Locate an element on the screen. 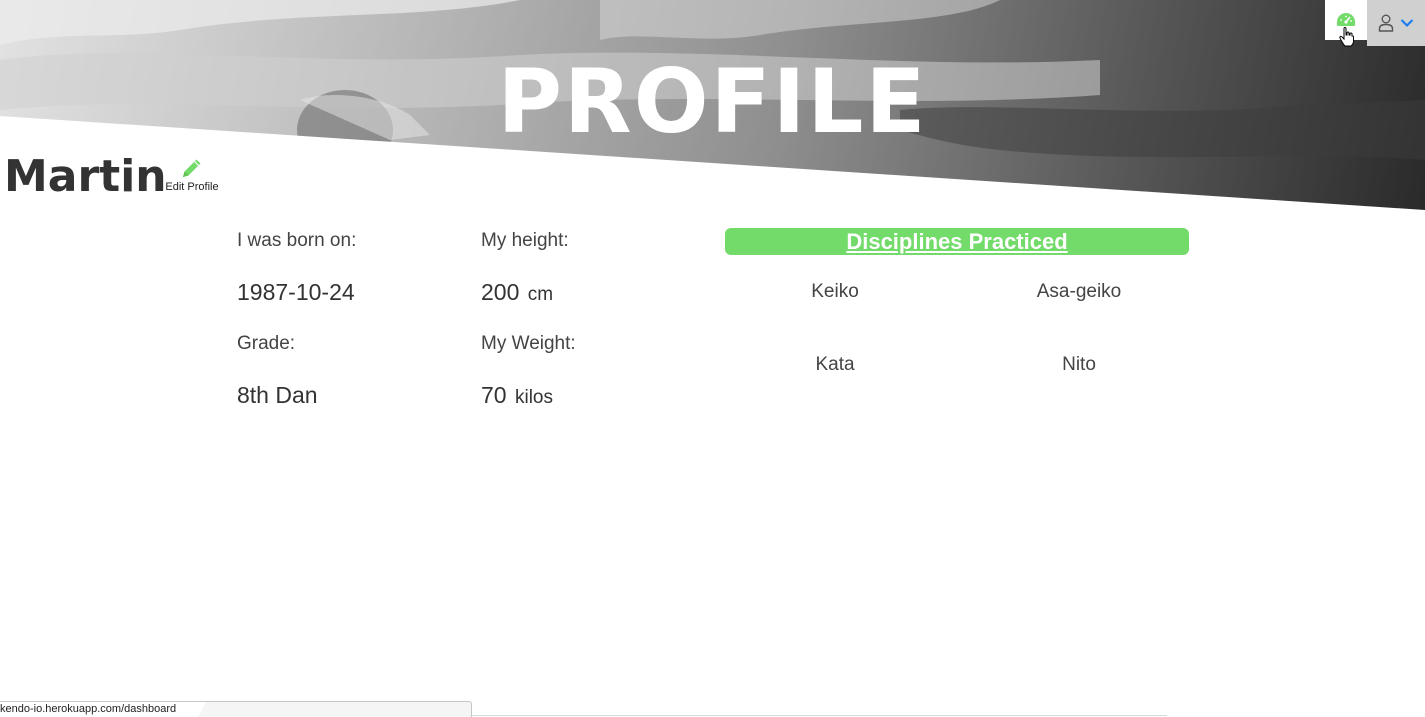  chevron-down-icon is located at coordinates (1407, 23).